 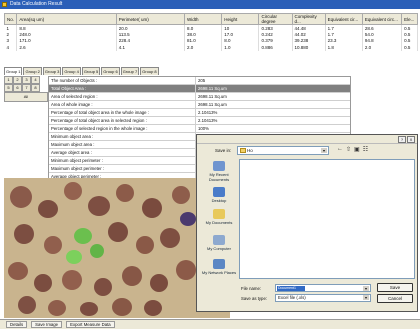 What do you see at coordinates (122, 152) in the screenshot?
I see `property-label: Average object area :` at bounding box center [122, 152].